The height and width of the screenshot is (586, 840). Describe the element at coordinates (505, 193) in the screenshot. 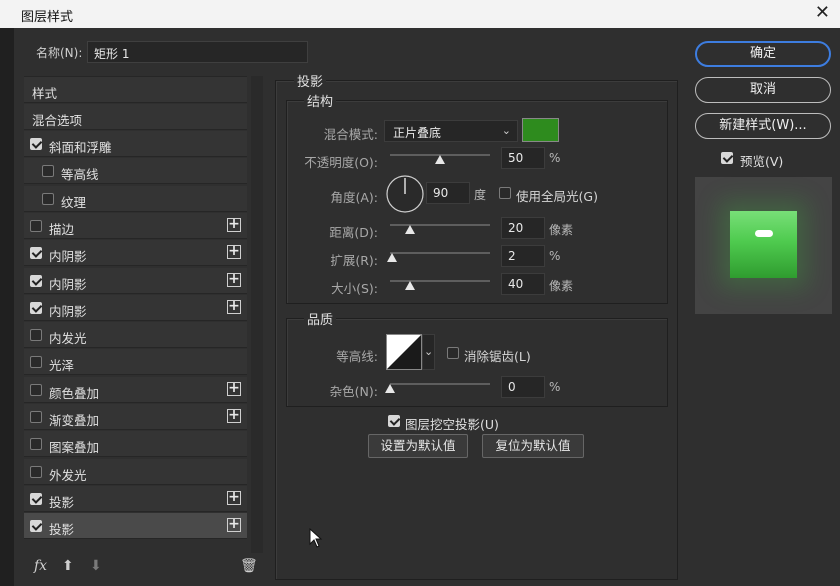

I see `global-light-checkbox` at that location.